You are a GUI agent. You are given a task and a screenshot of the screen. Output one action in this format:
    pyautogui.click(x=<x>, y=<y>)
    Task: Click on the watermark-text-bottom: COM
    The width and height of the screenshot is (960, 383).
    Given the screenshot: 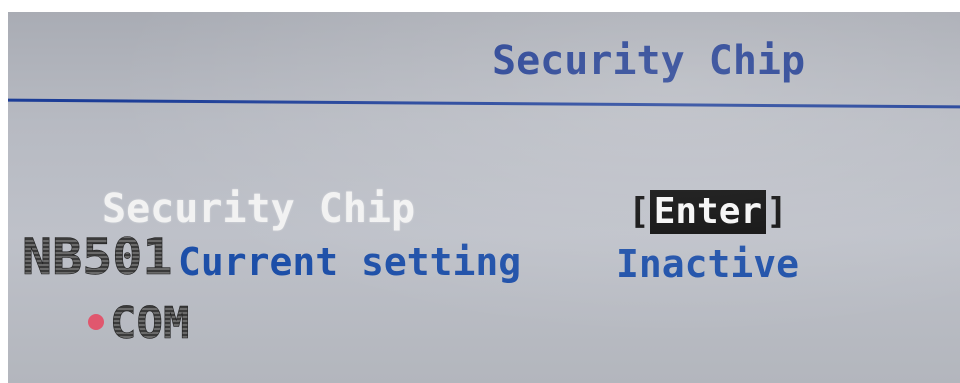 What is the action you would take?
    pyautogui.click(x=149, y=320)
    